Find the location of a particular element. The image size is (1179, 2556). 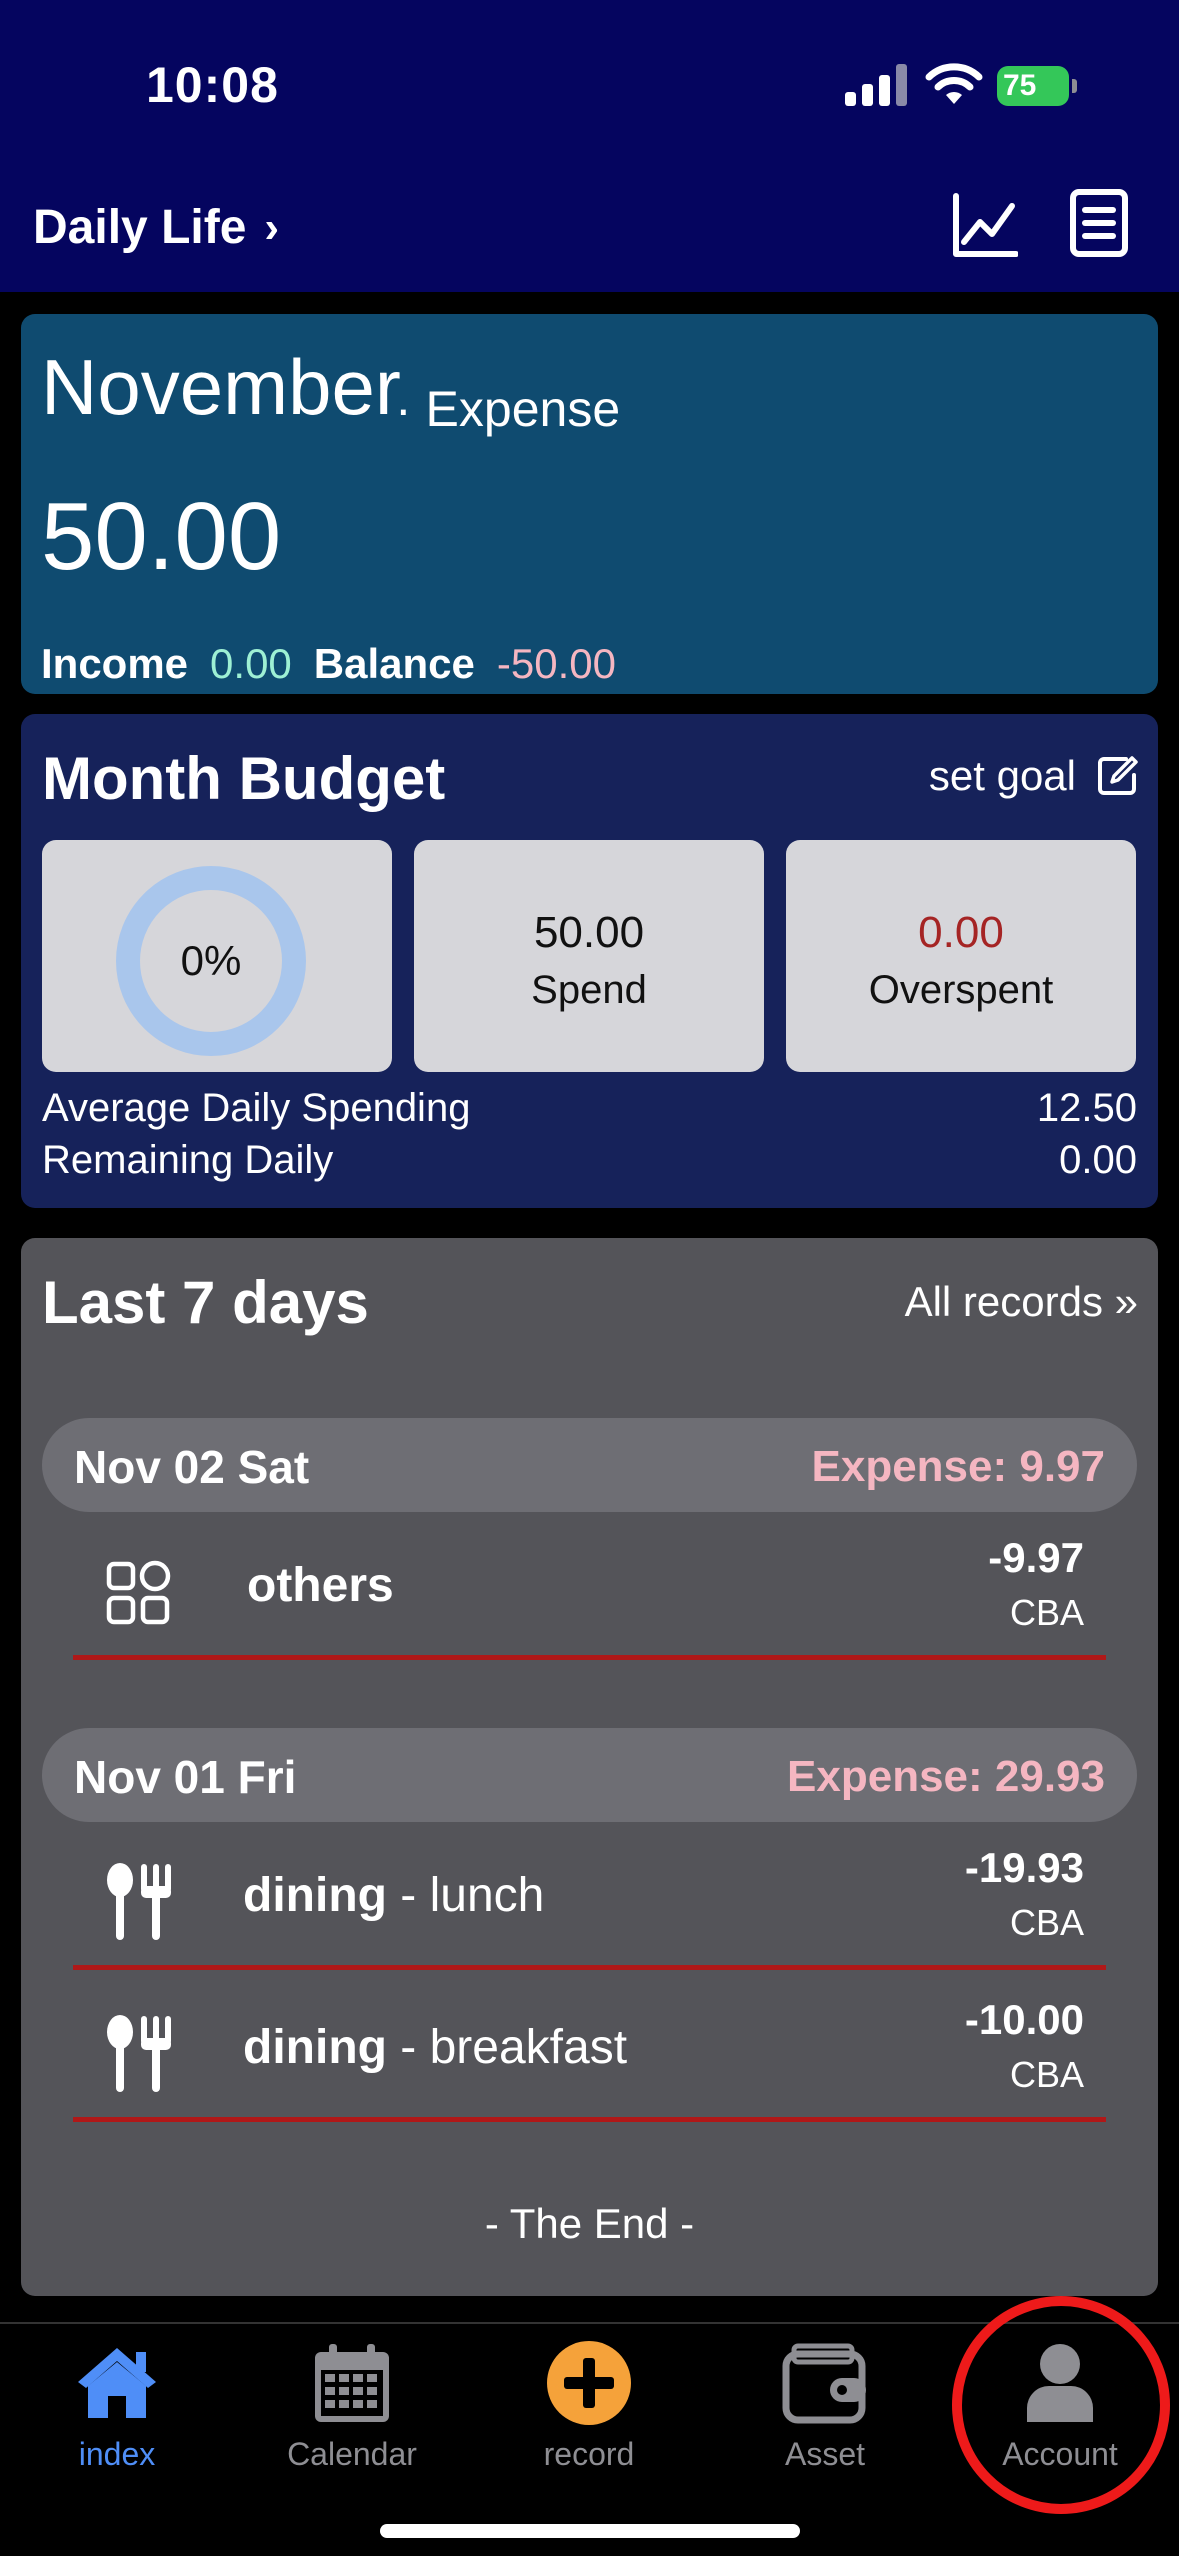

budget-title: Month Budget is located at coordinates (244, 778).